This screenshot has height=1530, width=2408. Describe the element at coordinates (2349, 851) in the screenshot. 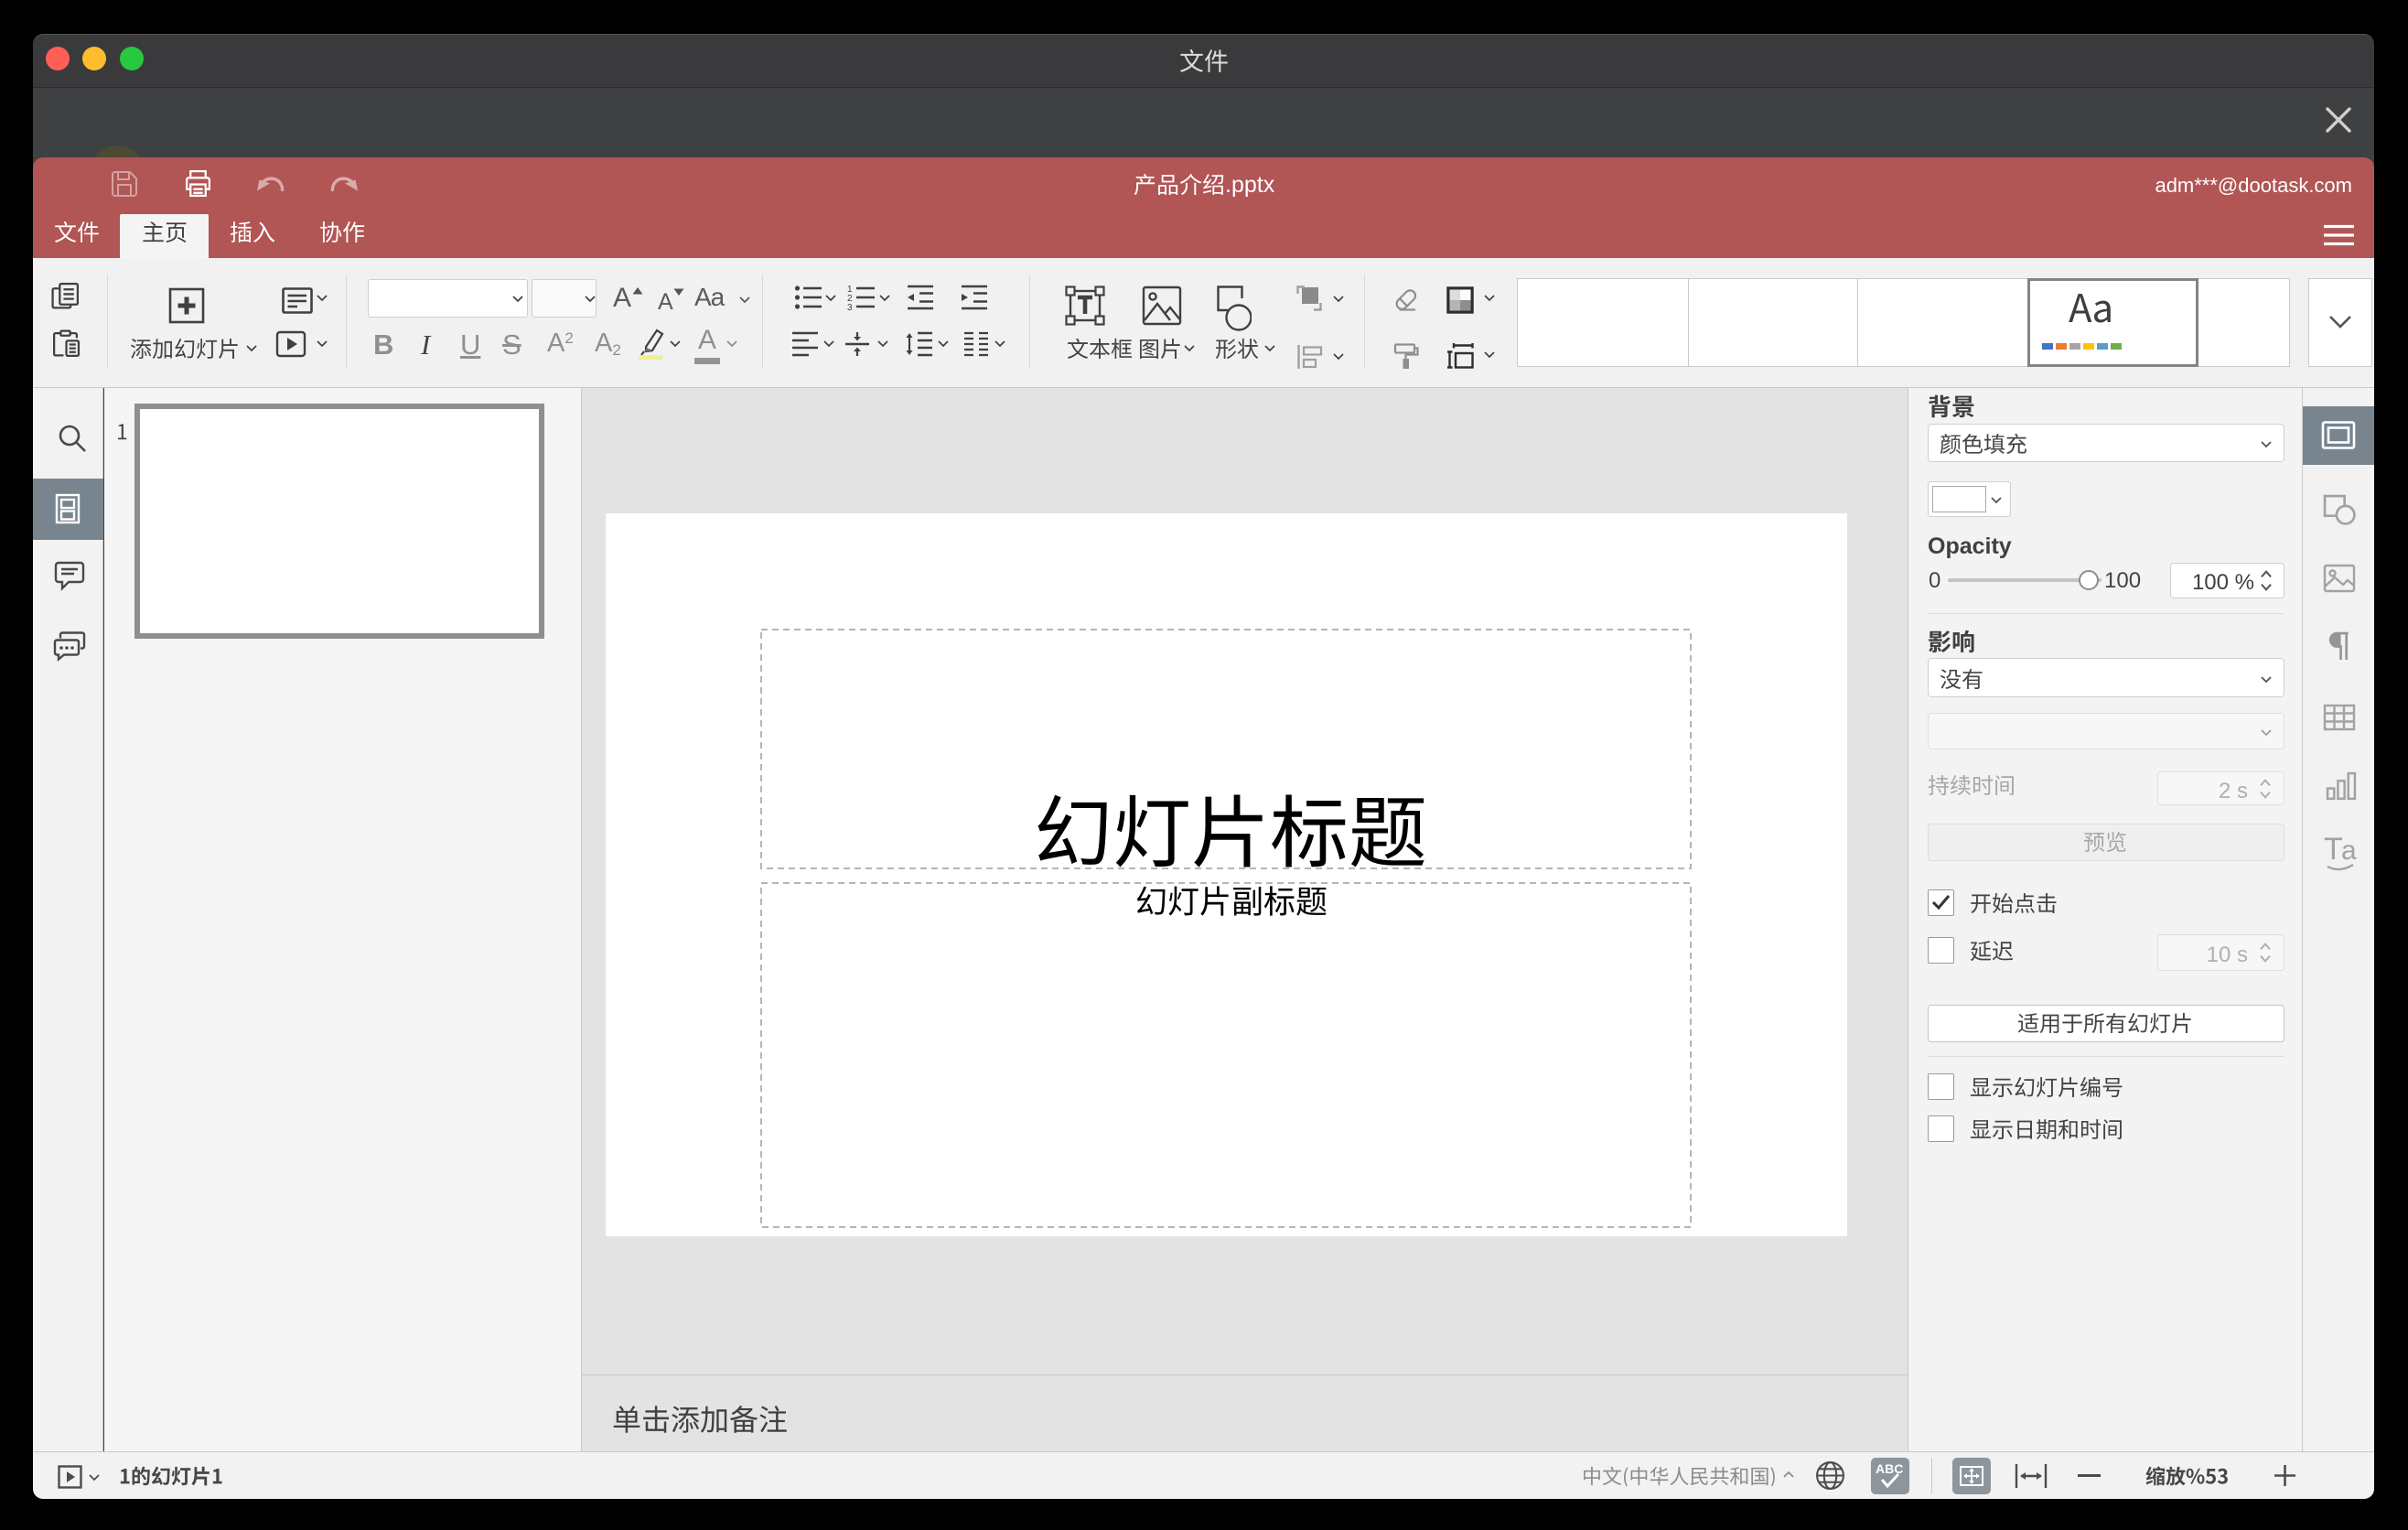

I see `svg-text: a` at that location.